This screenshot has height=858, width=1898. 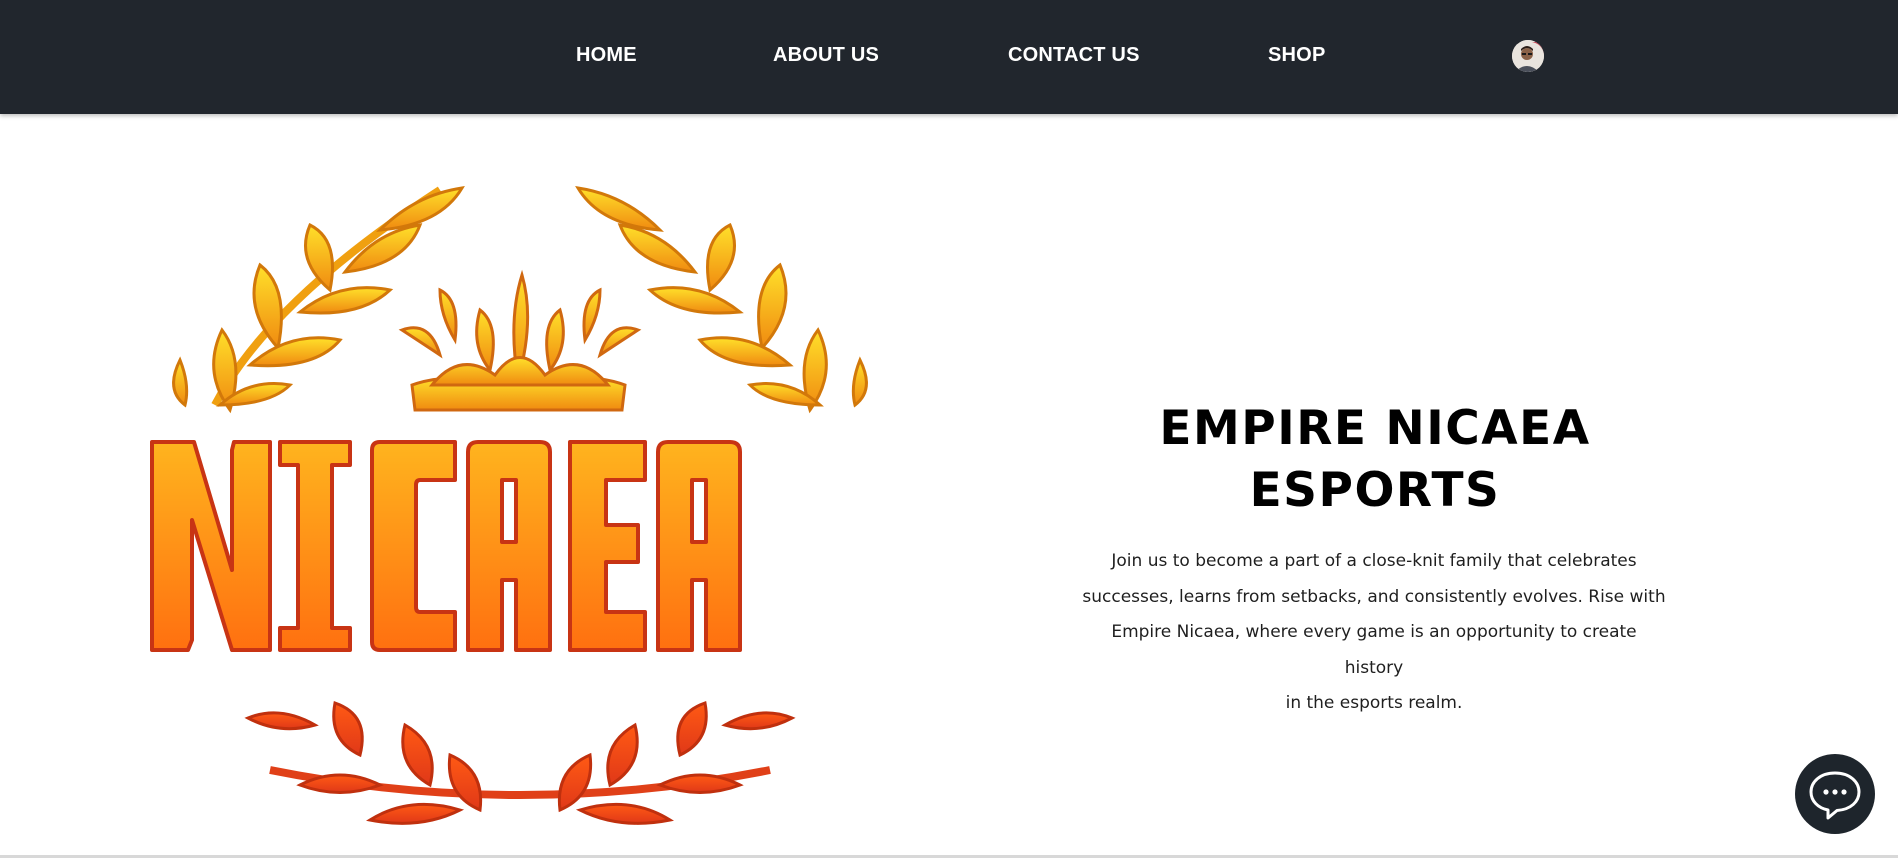 I want to click on hero-description-line: in the esports realm., so click(x=1374, y=703).